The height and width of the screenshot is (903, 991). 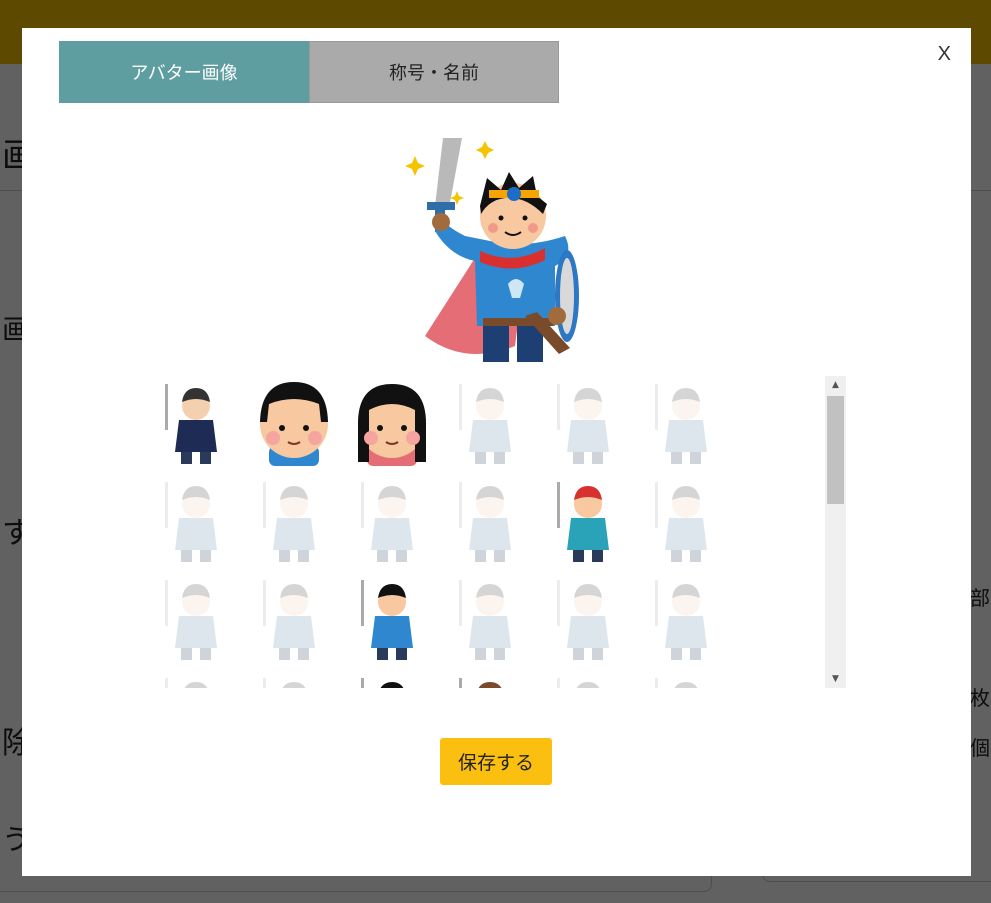 I want to click on ninja-icon, so click(x=681, y=620).